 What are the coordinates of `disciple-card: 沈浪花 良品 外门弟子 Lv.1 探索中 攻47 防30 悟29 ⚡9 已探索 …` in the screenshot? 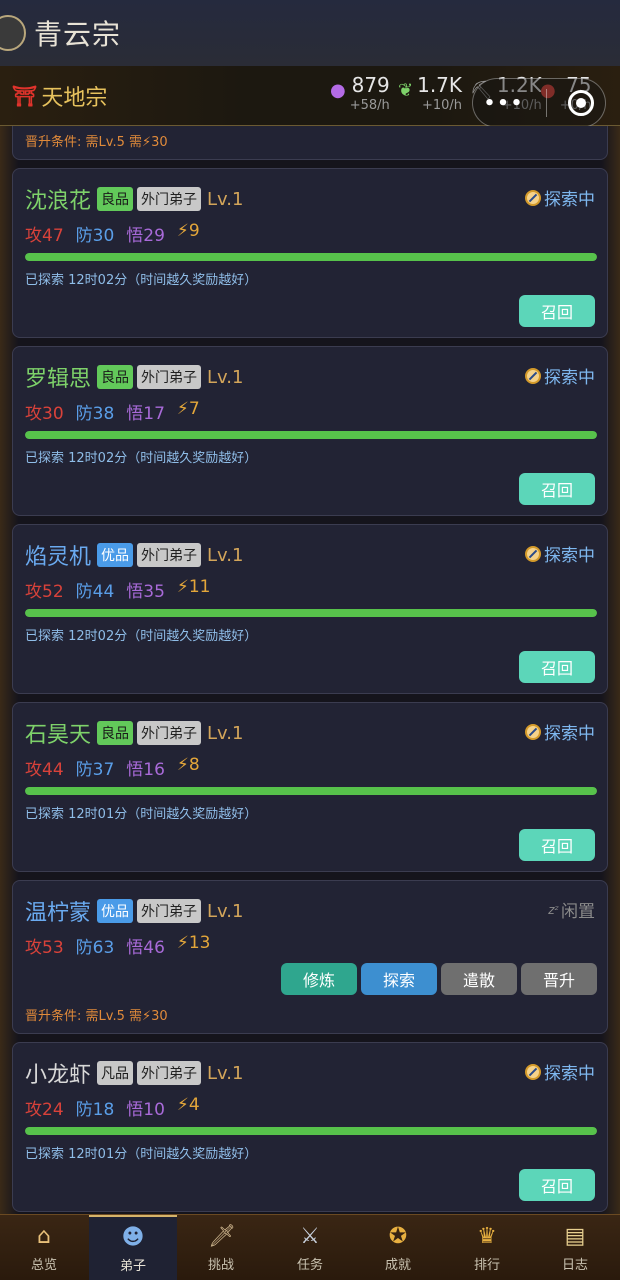 It's located at (310, 253).